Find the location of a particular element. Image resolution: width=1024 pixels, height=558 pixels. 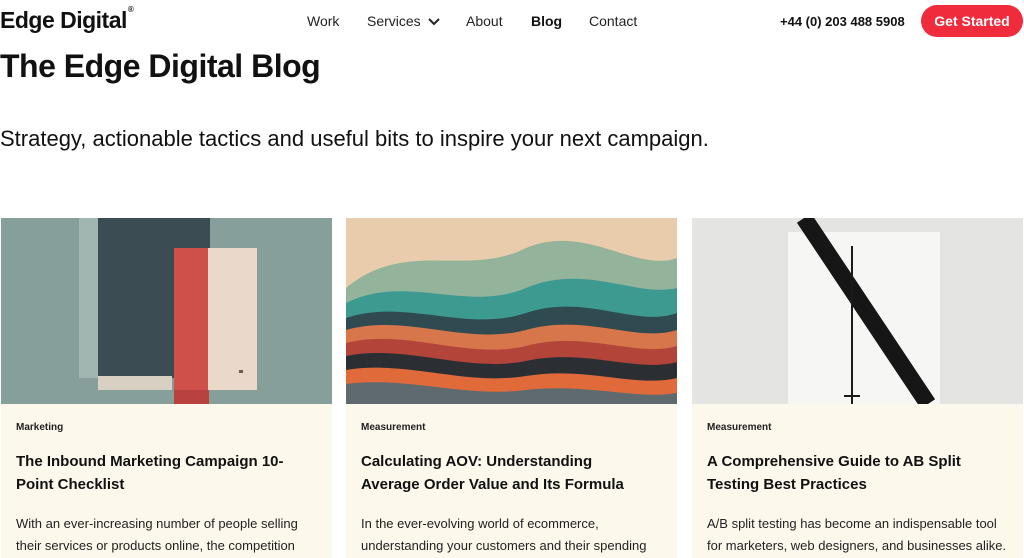

nav-item-about: About is located at coordinates (484, 21).